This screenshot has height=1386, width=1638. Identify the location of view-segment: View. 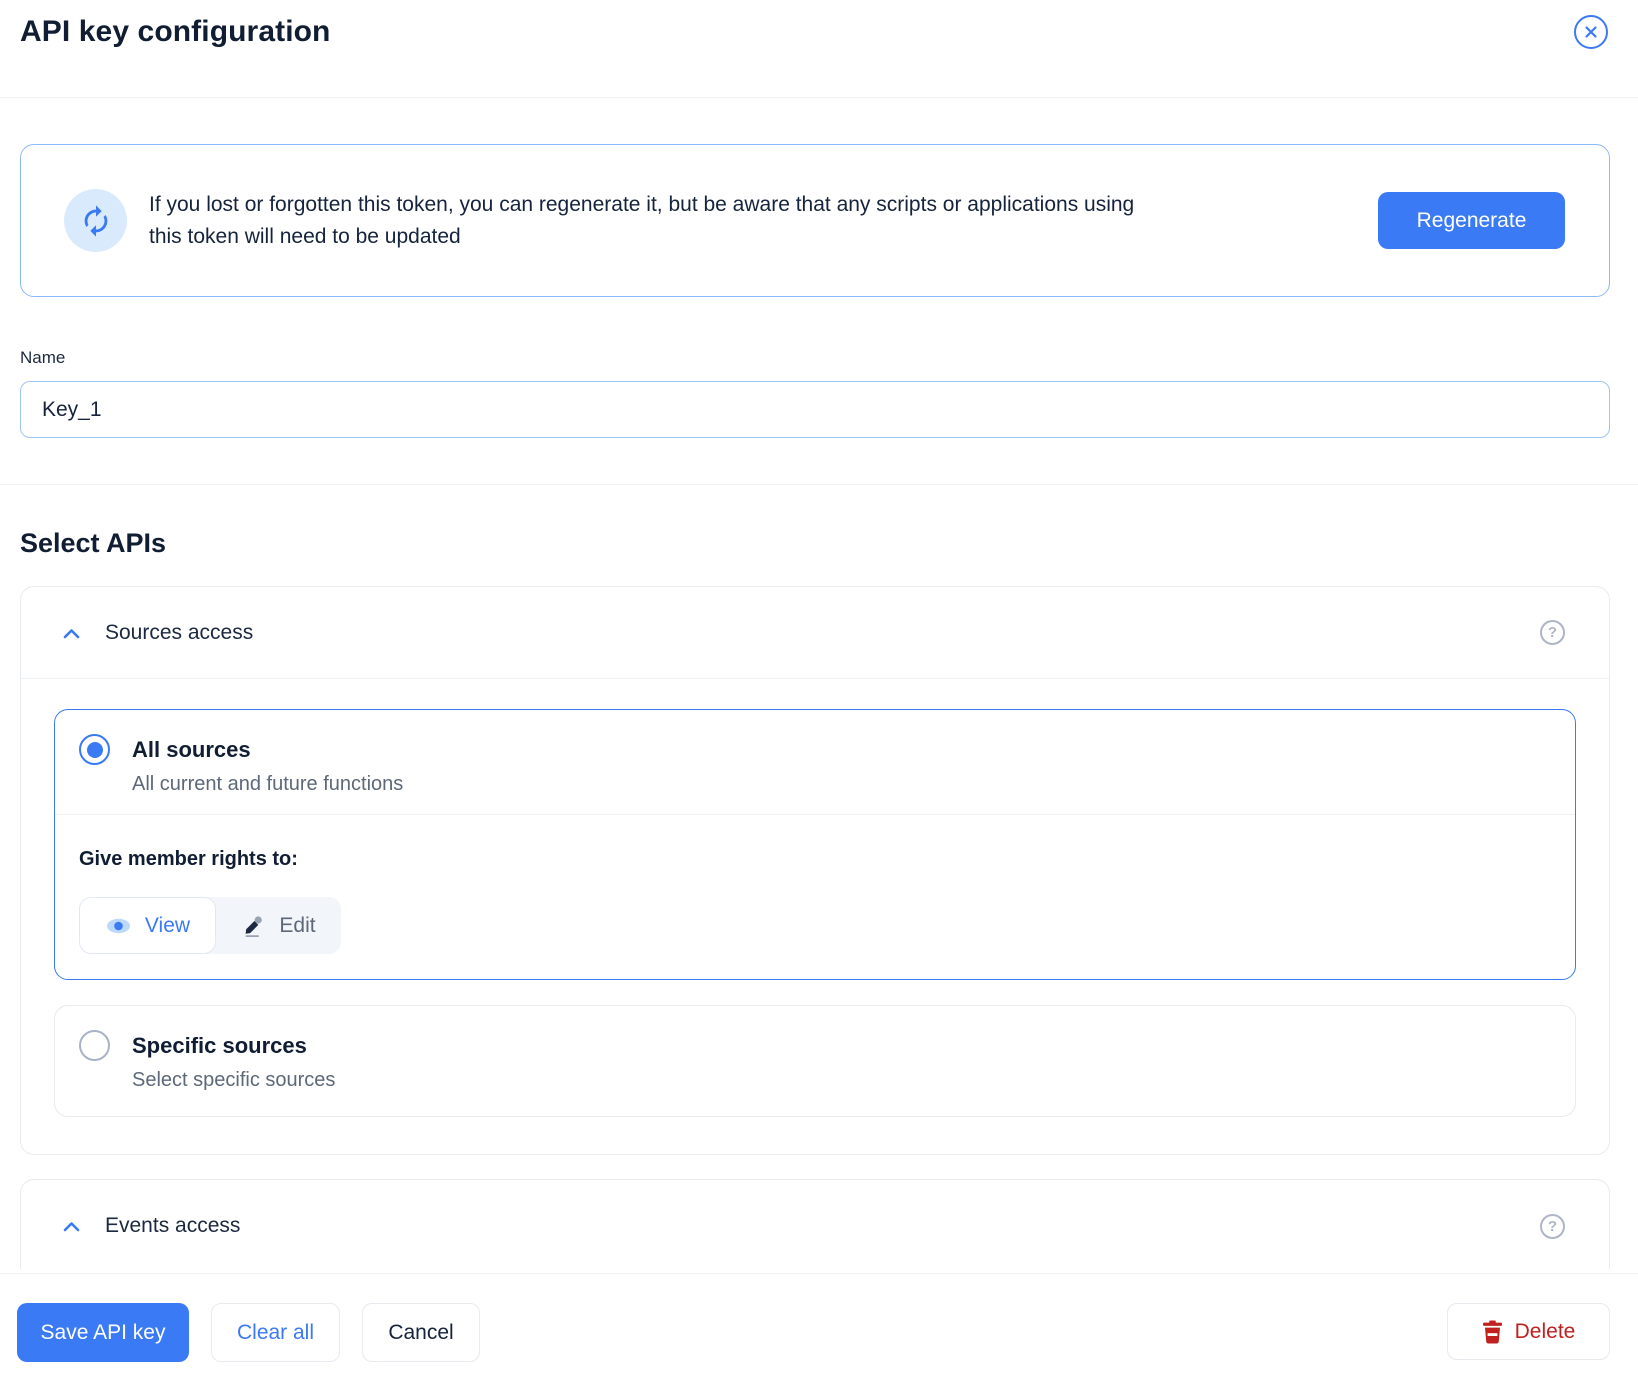
(147, 925).